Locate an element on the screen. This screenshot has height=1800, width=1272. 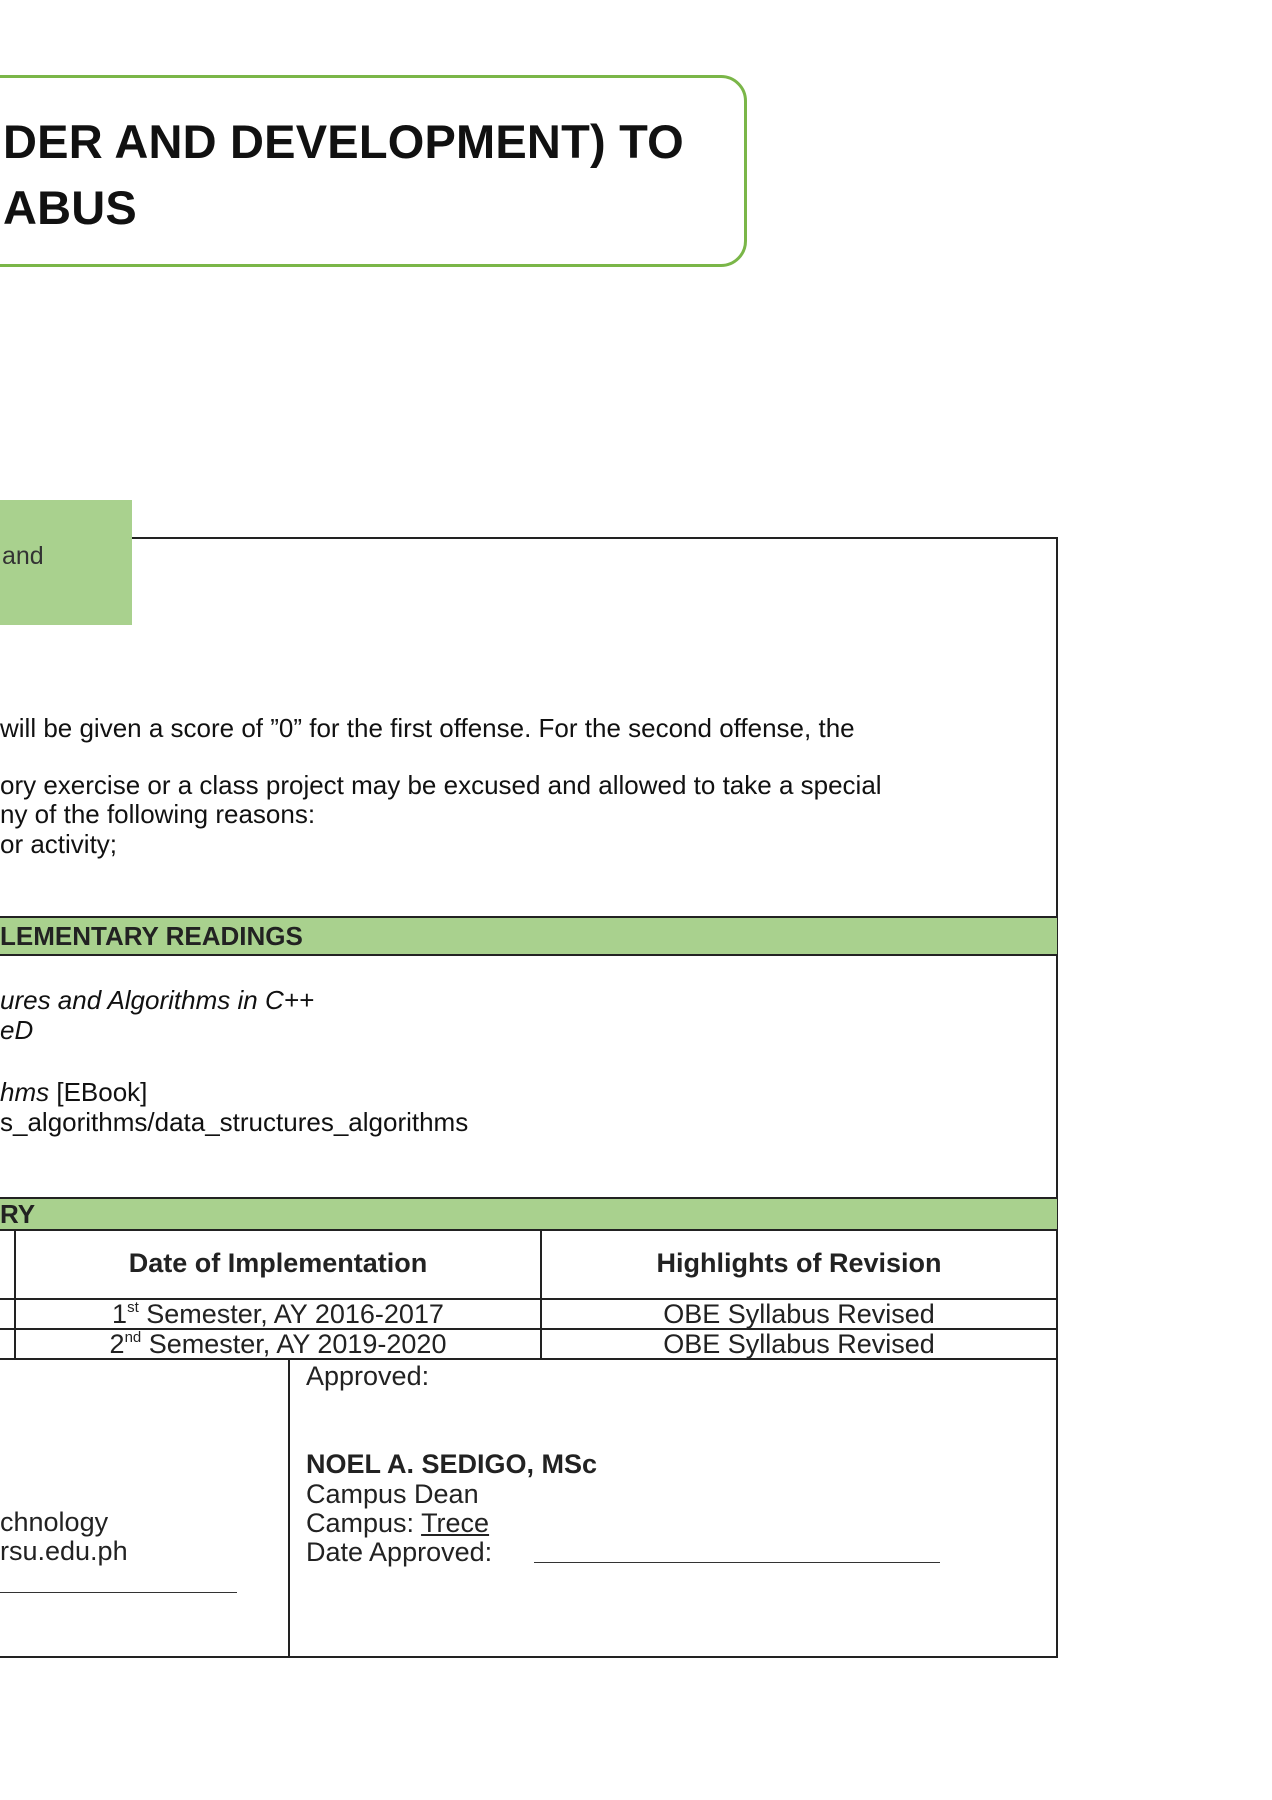
date-approved-label: Date Approved: is located at coordinates (399, 1552).